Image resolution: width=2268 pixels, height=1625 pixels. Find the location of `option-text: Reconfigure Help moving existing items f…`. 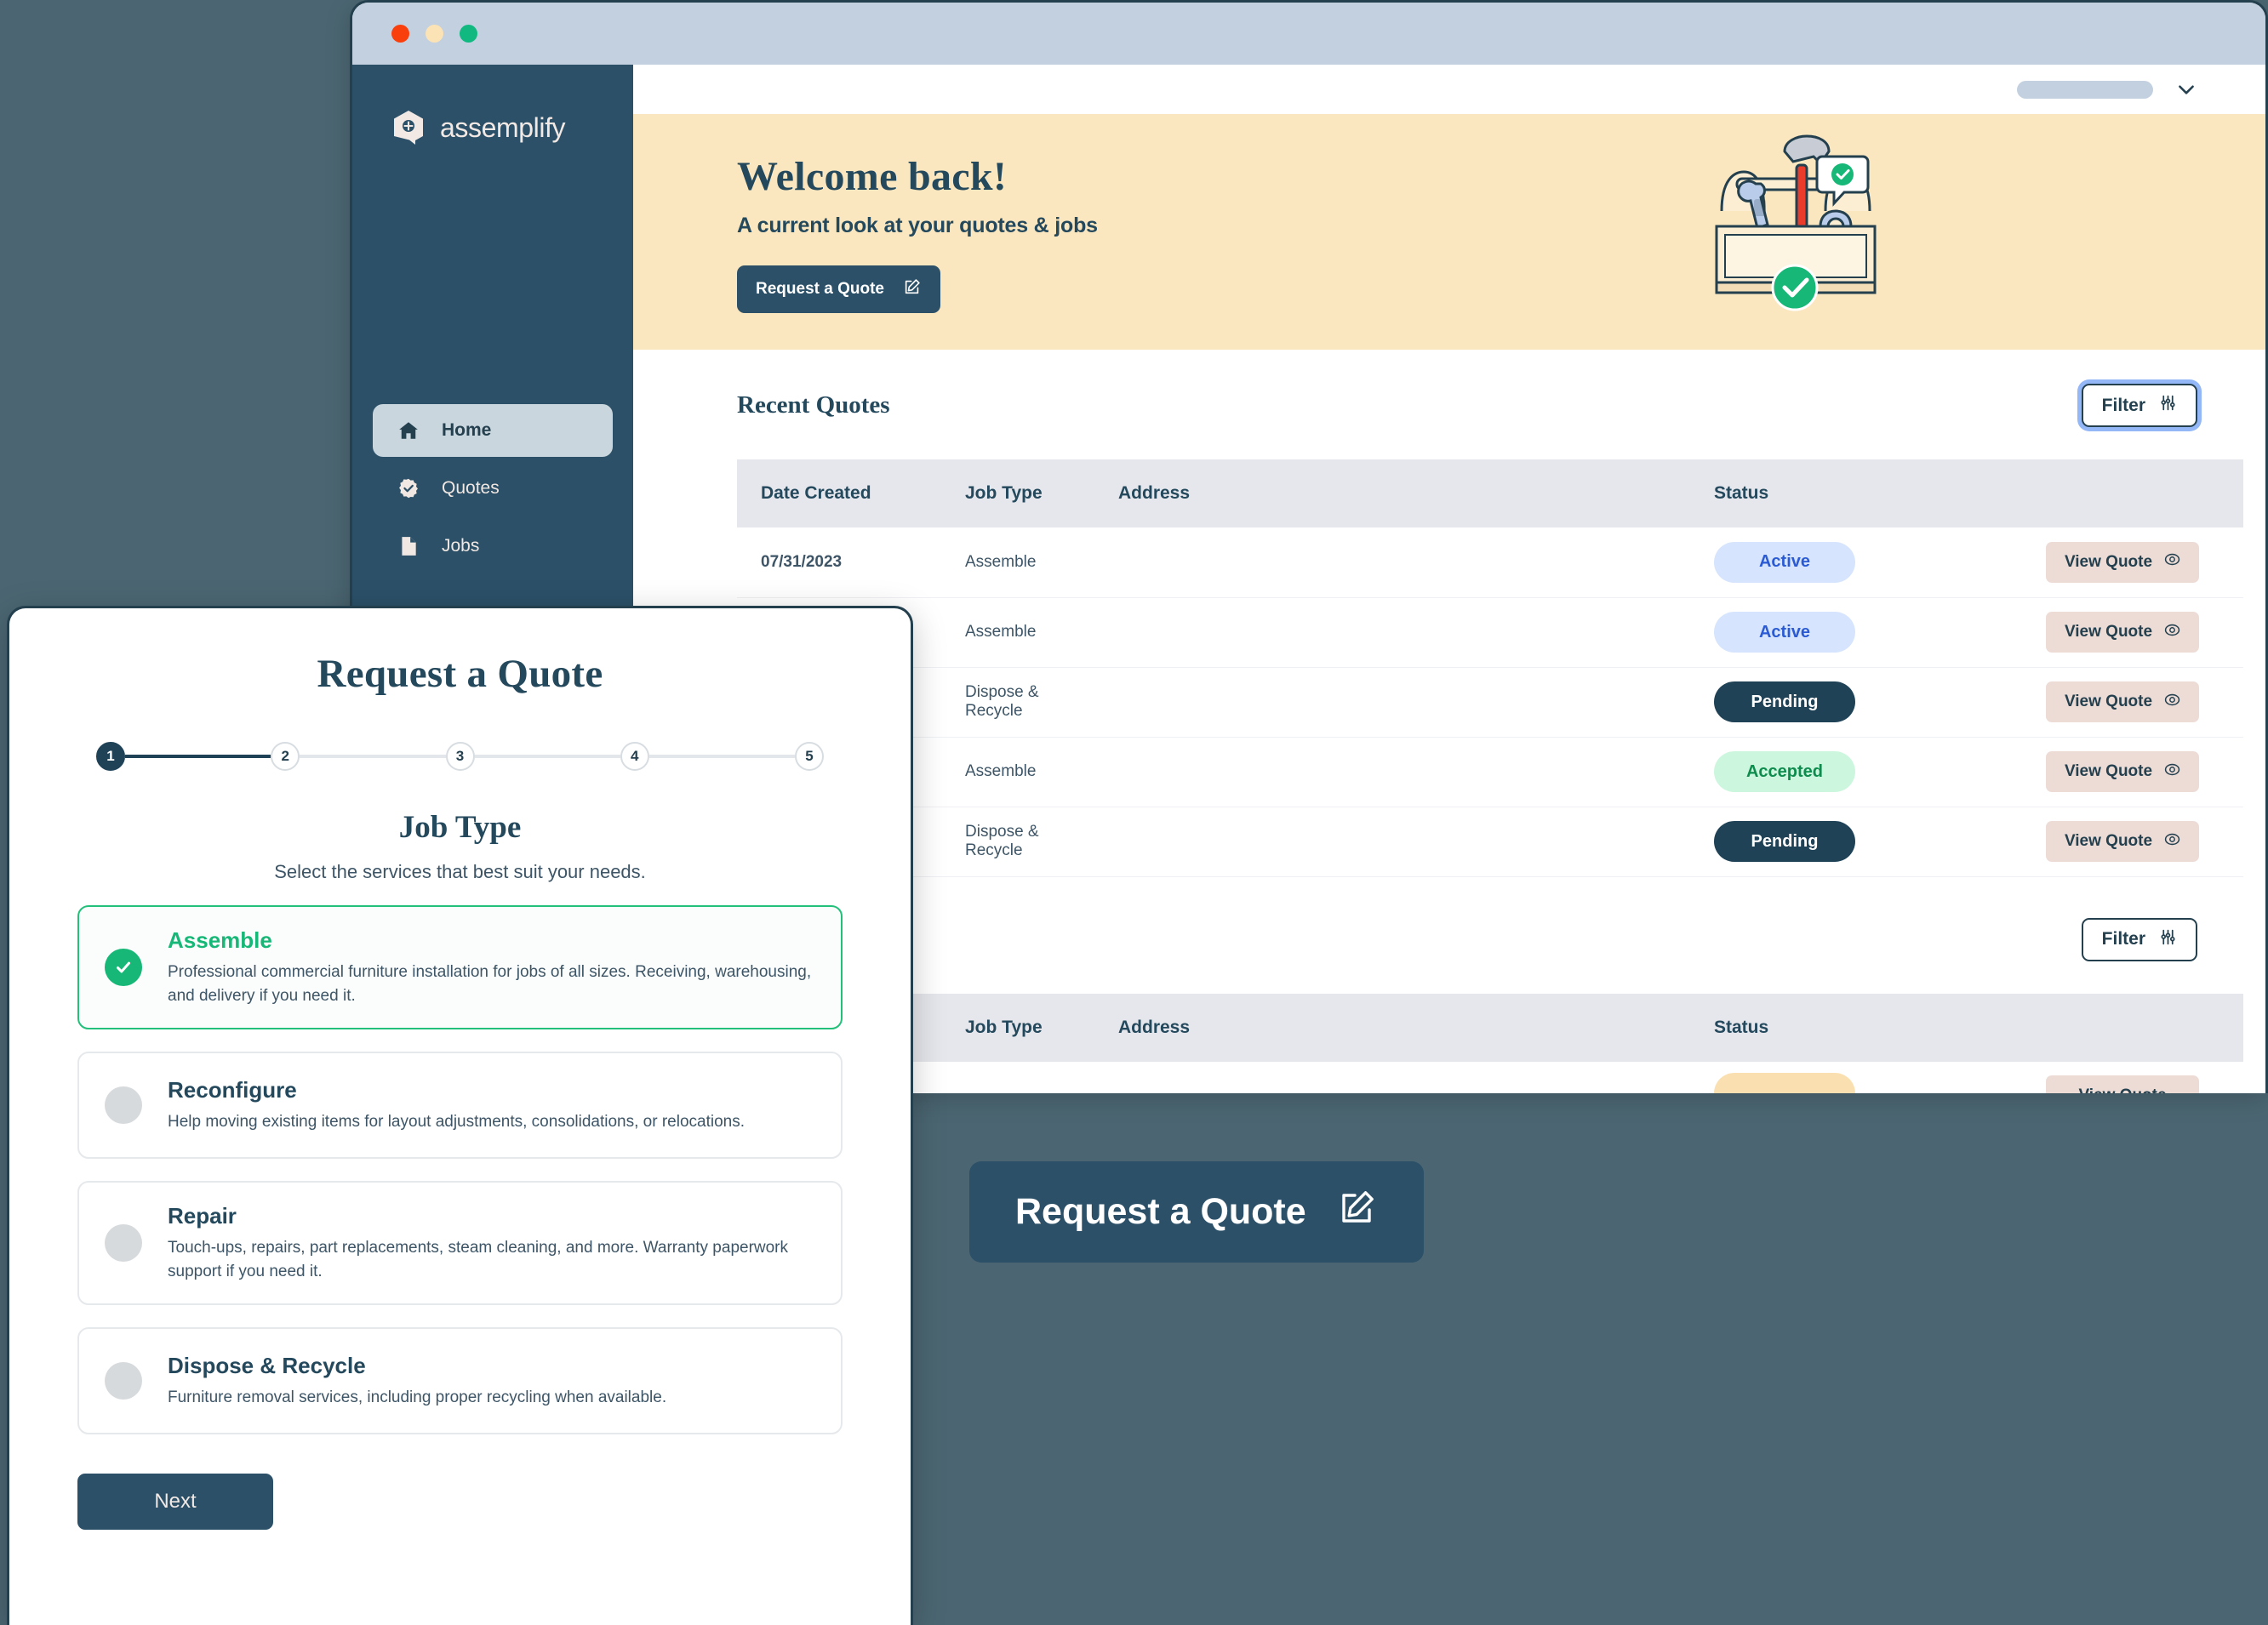

option-text: Reconfigure Help moving existing items f… is located at coordinates (456, 1105).